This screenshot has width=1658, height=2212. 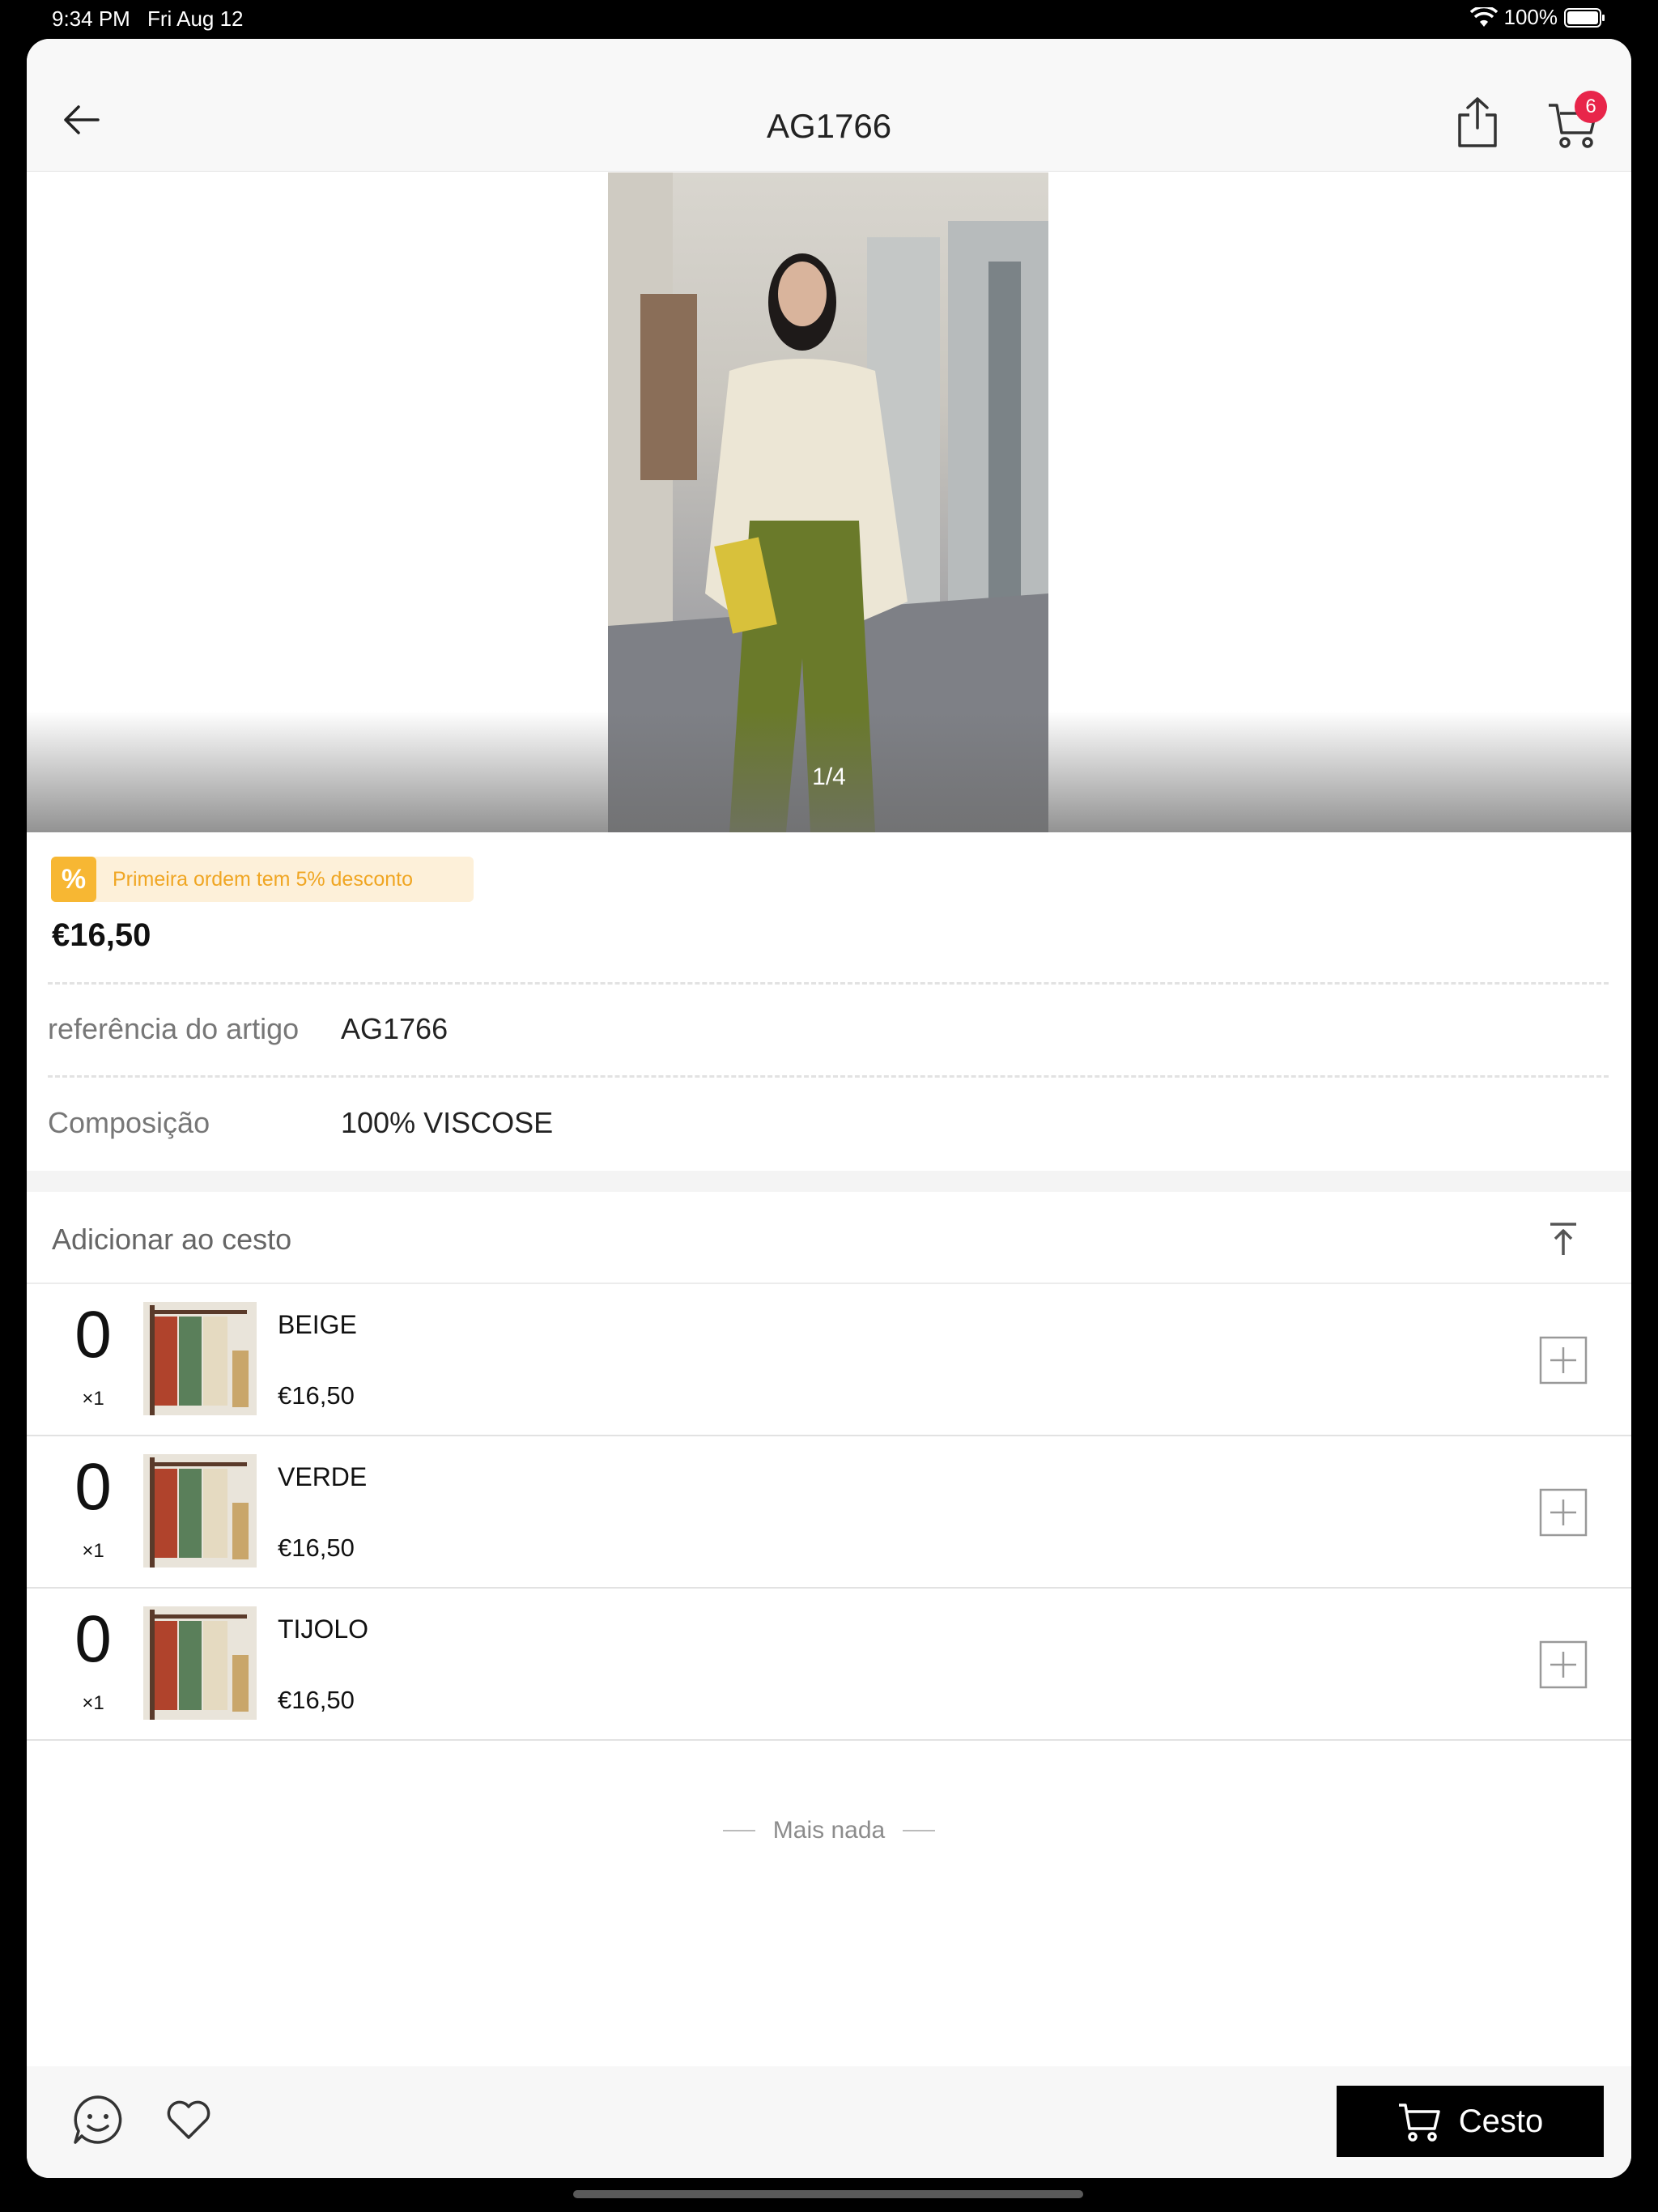 I want to click on add-verde-button, so click(x=1563, y=1513).